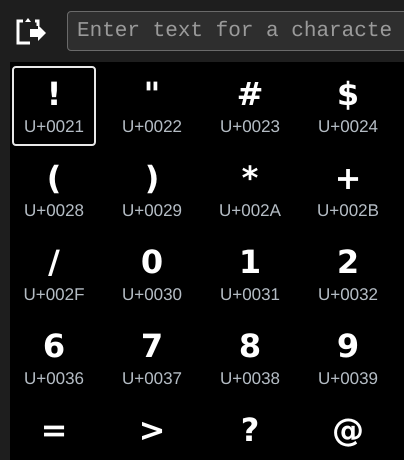  Describe the element at coordinates (152, 379) in the screenshot. I see `code-point: U+0037` at that location.